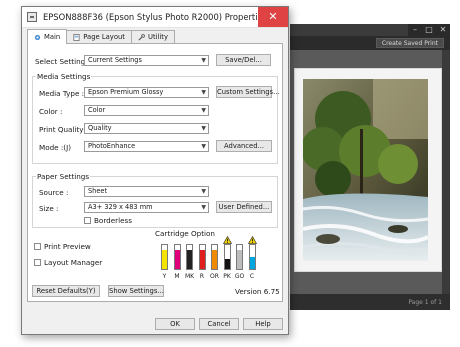 The width and height of the screenshot is (460, 347). What do you see at coordinates (66, 291) in the screenshot?
I see `reset-defaults-button: Reset Defaults(Y)` at bounding box center [66, 291].